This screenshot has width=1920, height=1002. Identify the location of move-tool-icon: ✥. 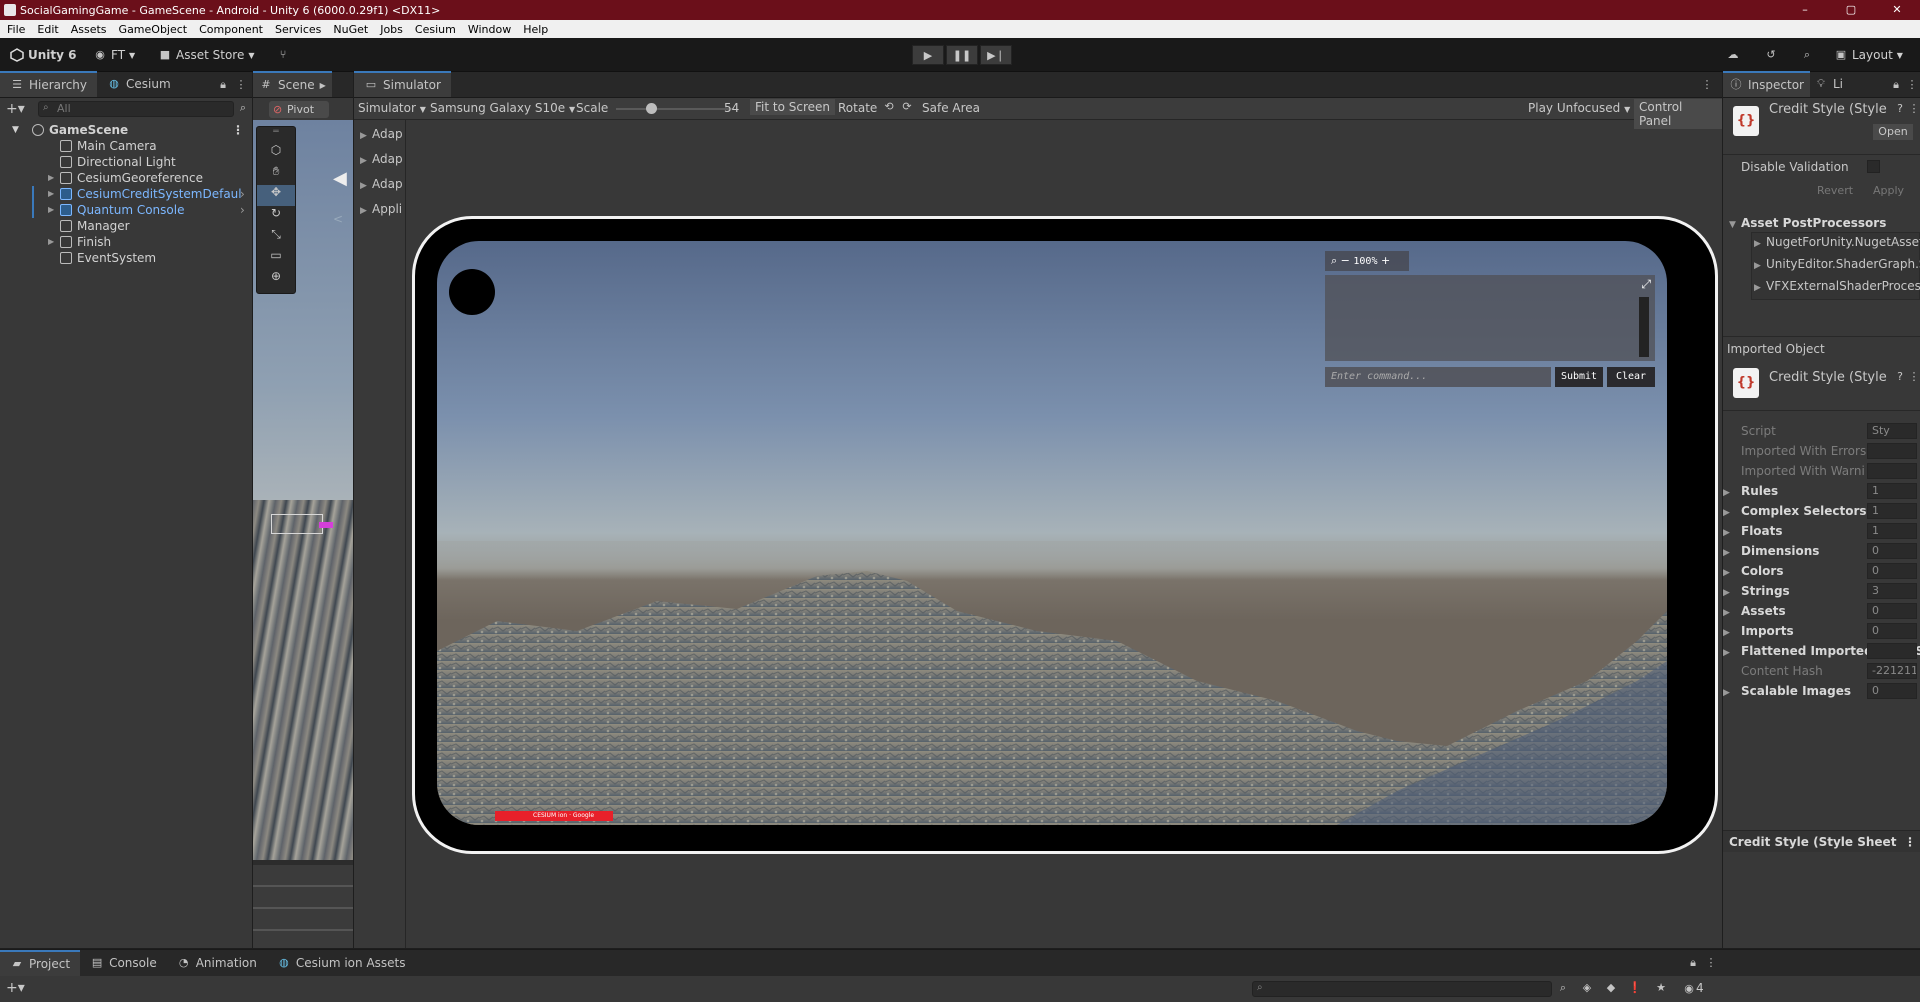
(276, 195).